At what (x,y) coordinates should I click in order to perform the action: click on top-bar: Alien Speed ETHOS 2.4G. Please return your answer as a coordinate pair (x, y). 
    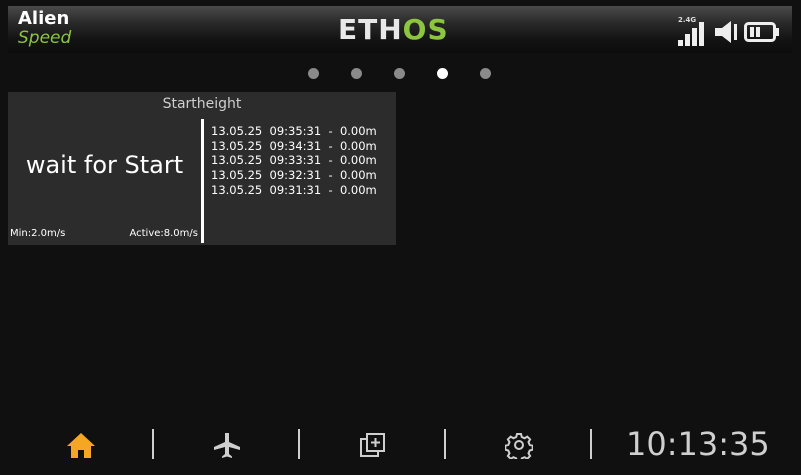
    Looking at the image, I should click on (400, 29).